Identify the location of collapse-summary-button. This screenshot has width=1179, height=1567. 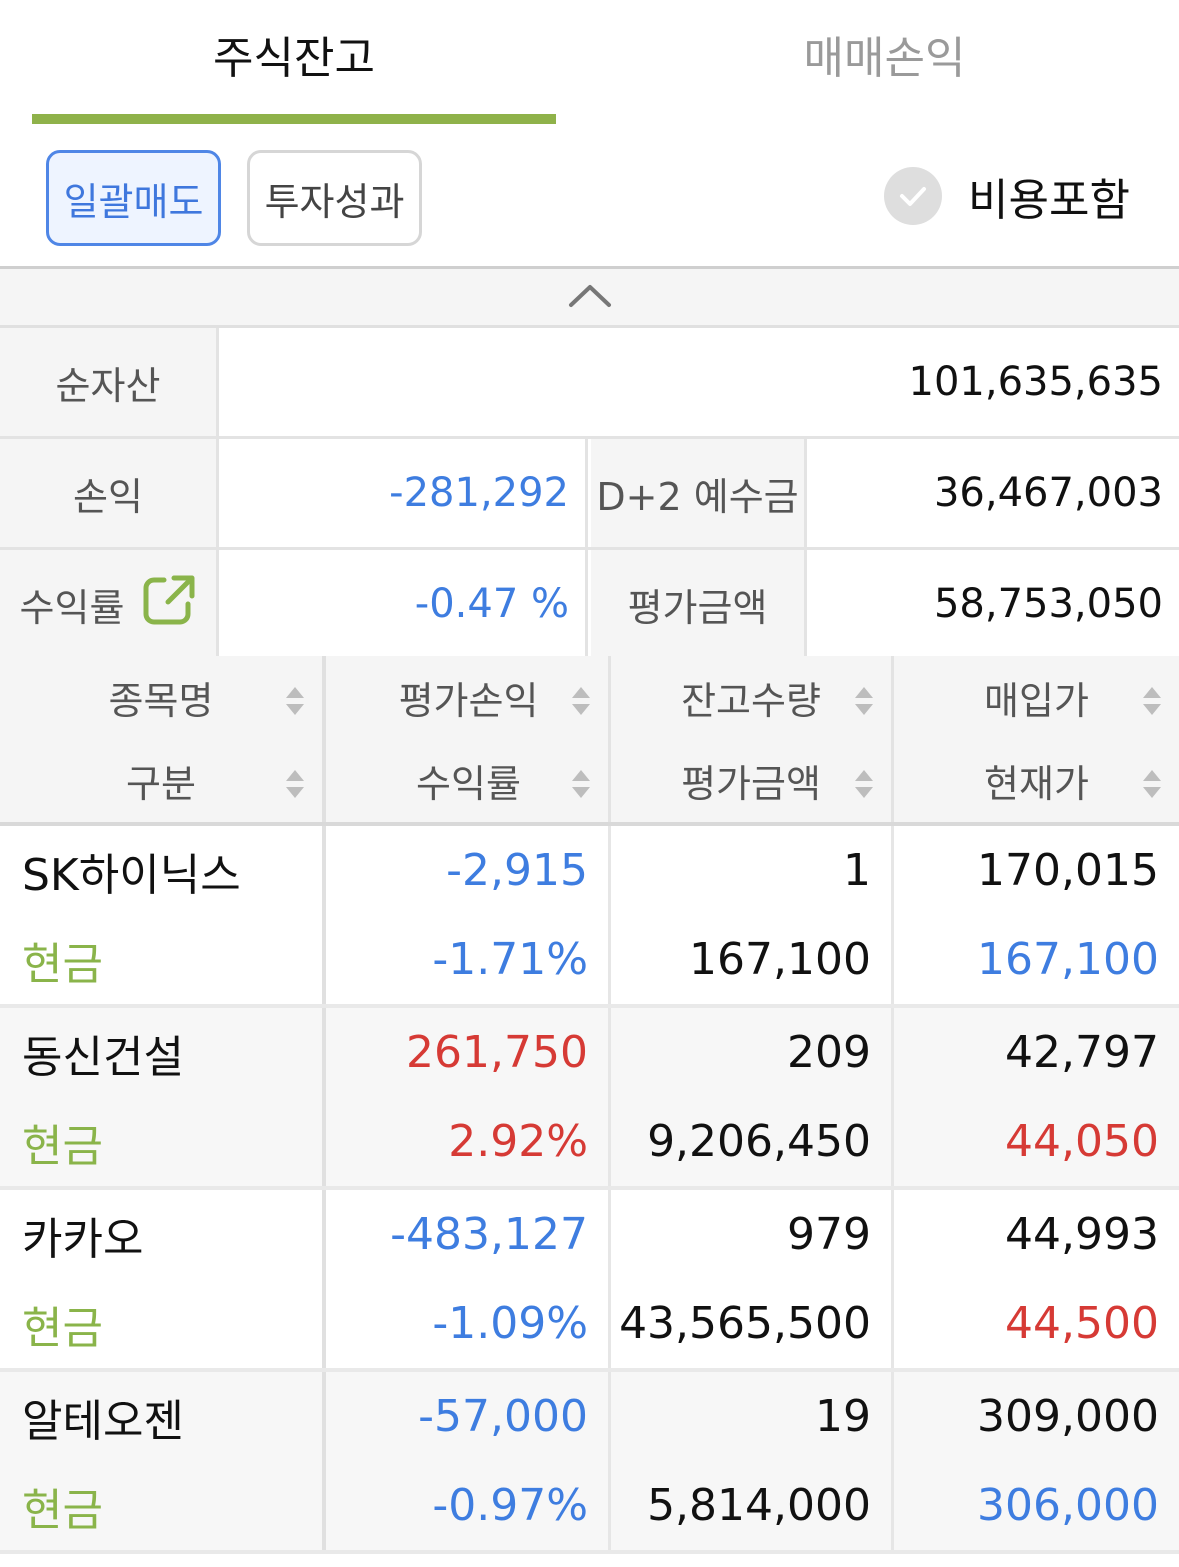
(589, 297).